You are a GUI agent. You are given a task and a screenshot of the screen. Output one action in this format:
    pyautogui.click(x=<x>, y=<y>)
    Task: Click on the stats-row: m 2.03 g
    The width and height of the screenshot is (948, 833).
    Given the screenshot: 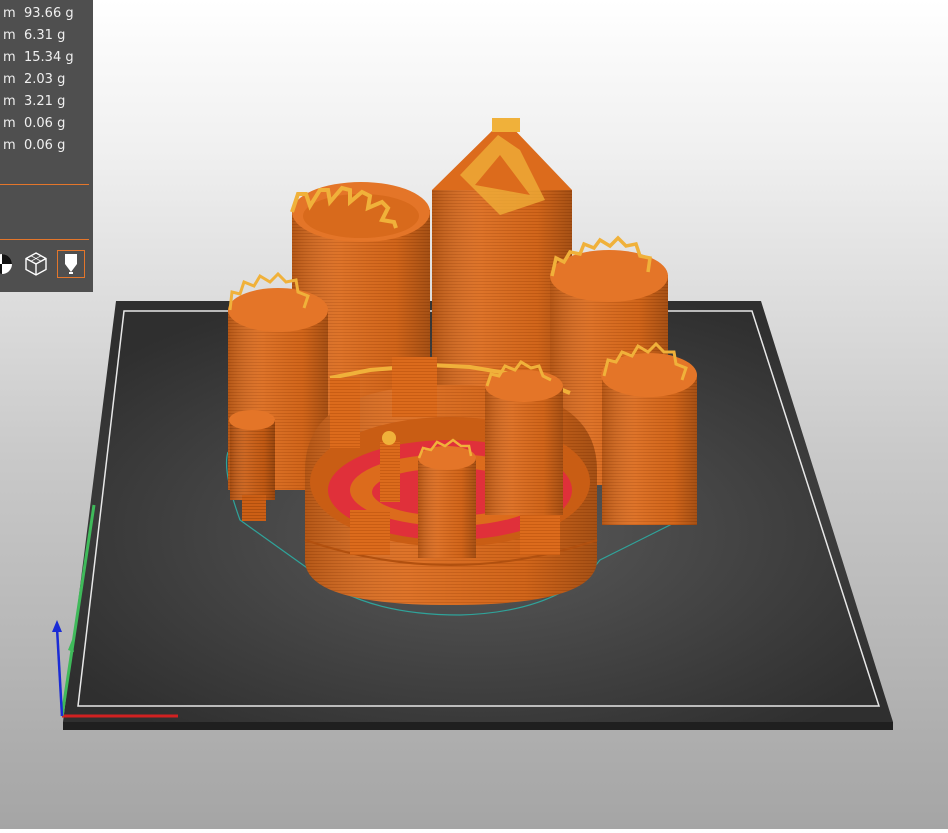 What is the action you would take?
    pyautogui.click(x=46, y=80)
    